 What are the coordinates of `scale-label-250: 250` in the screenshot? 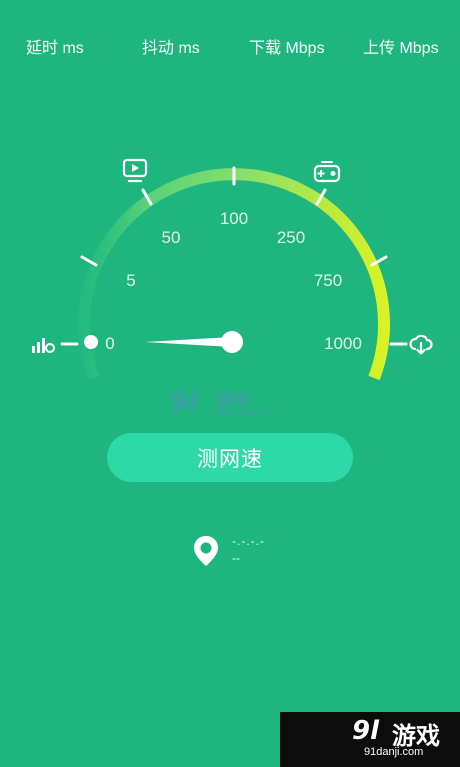 It's located at (291, 237).